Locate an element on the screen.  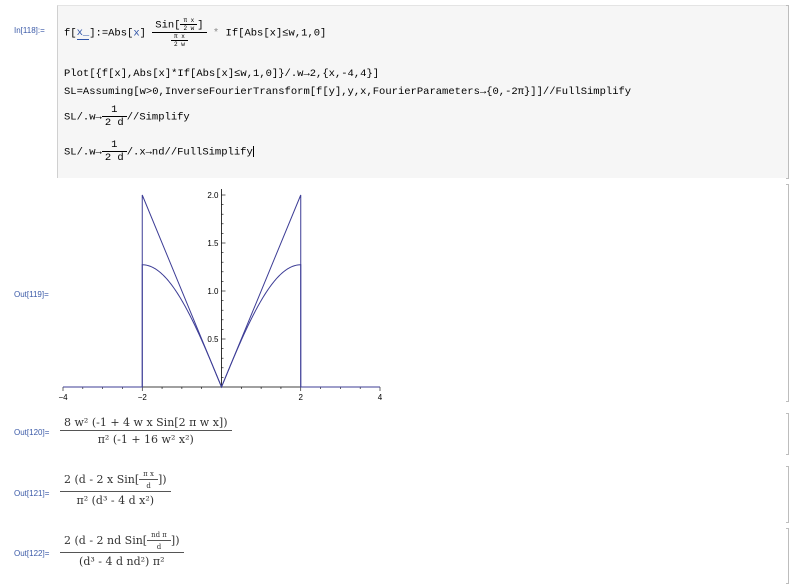
code-text: ]:=Abs[ is located at coordinates (111, 33).